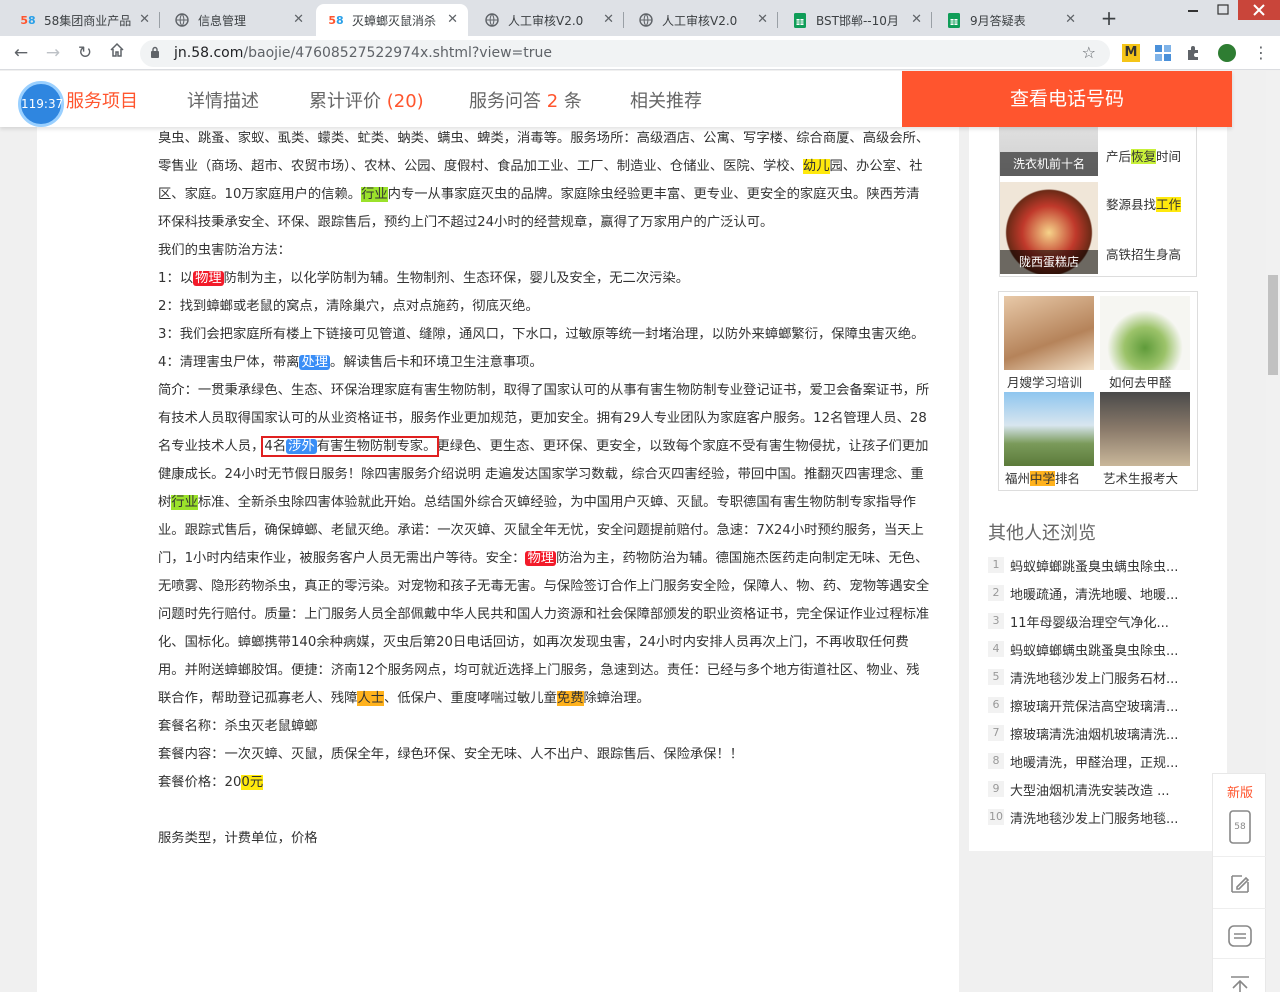 The height and width of the screenshot is (992, 1280). What do you see at coordinates (223, 100) in the screenshot?
I see `tab-details: 详情描述` at bounding box center [223, 100].